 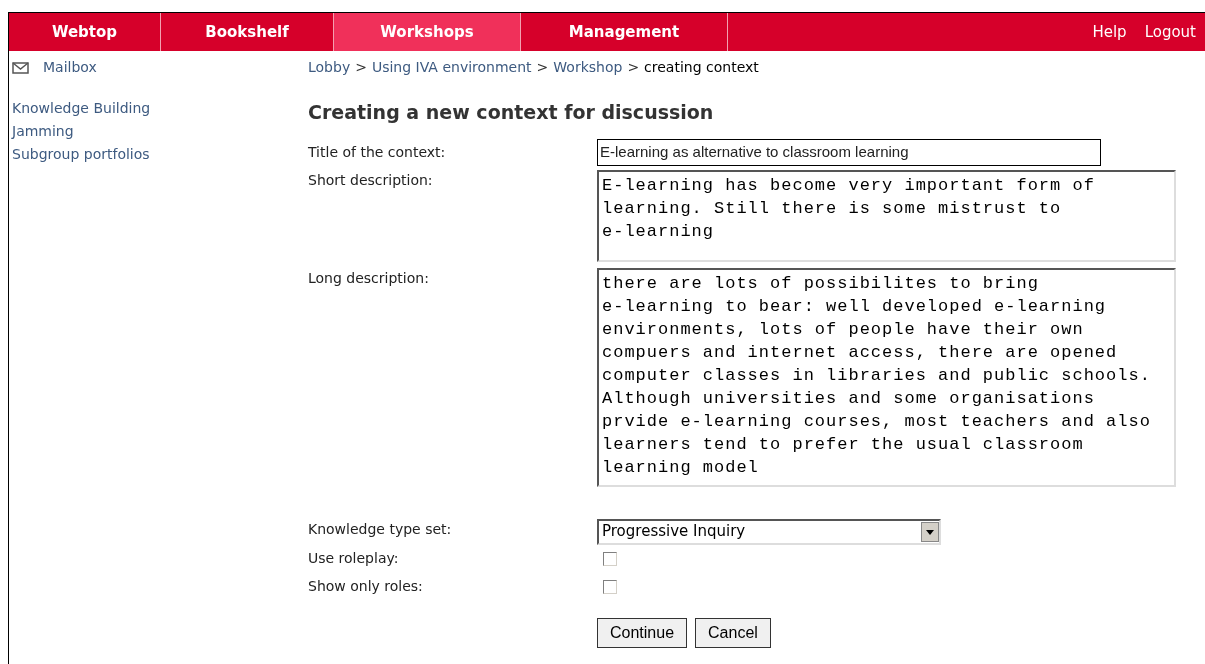 What do you see at coordinates (1170, 32) in the screenshot?
I see `nav-link: Logout` at bounding box center [1170, 32].